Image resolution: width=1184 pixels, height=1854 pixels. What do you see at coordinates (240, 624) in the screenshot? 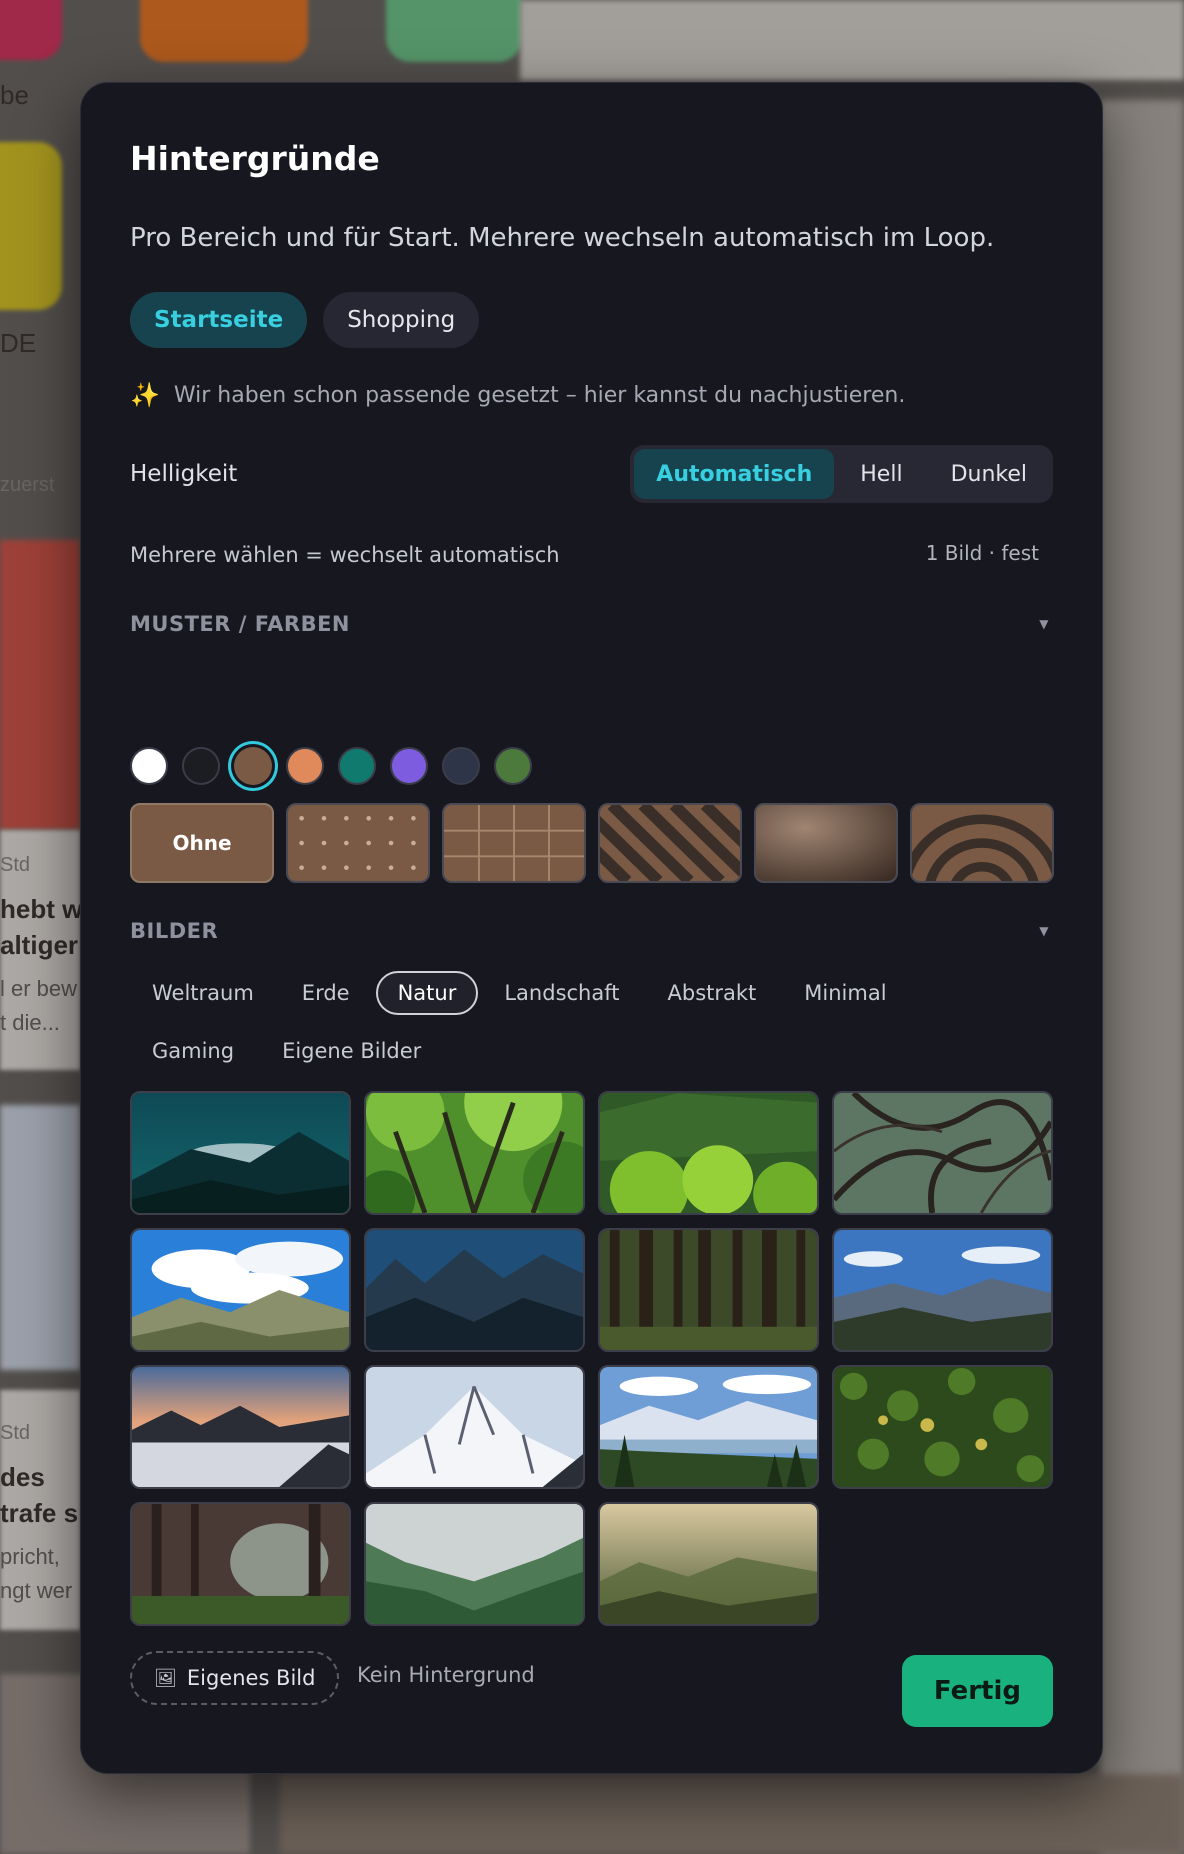
I see `section-title: MUSTER / FARBEN` at bounding box center [240, 624].